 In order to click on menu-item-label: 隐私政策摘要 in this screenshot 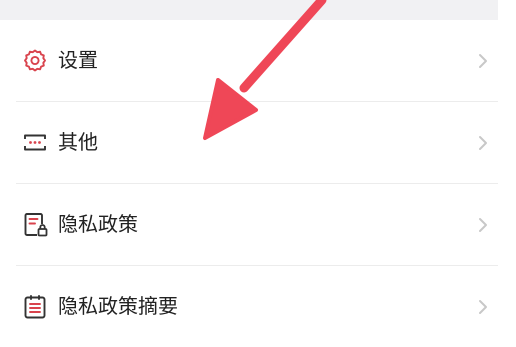, I will do `click(118, 306)`.